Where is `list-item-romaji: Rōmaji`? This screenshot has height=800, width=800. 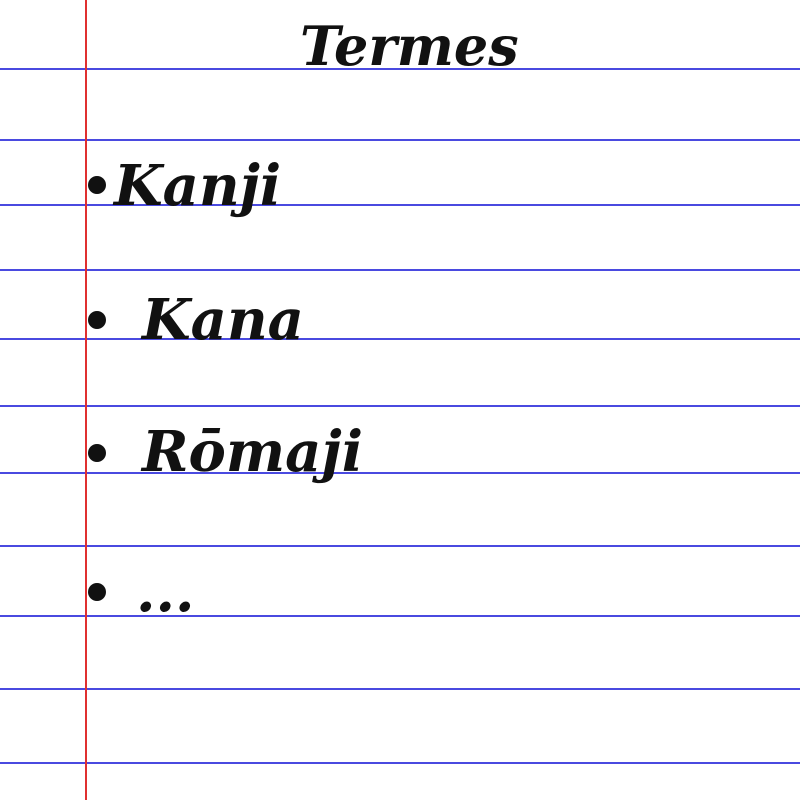
list-item-romaji: Rōmaji is located at coordinates (252, 452).